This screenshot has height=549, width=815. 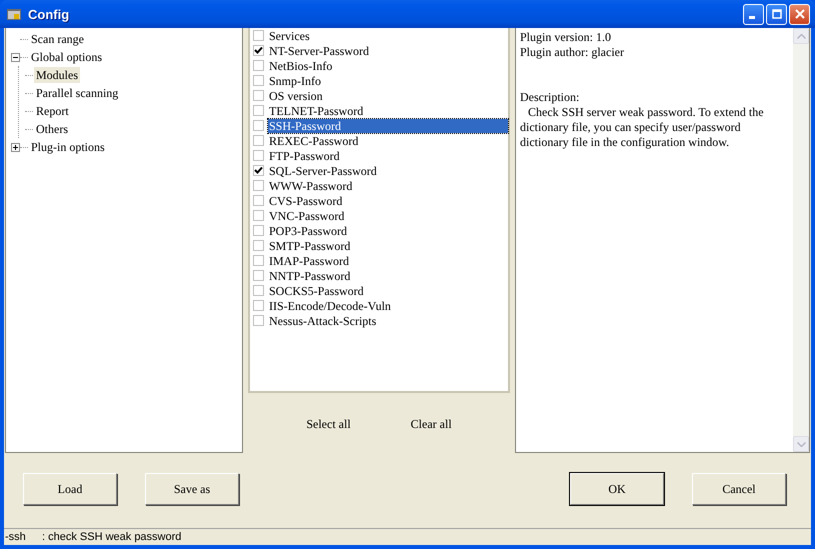 What do you see at coordinates (15, 57) in the screenshot?
I see `collapse-icon` at bounding box center [15, 57].